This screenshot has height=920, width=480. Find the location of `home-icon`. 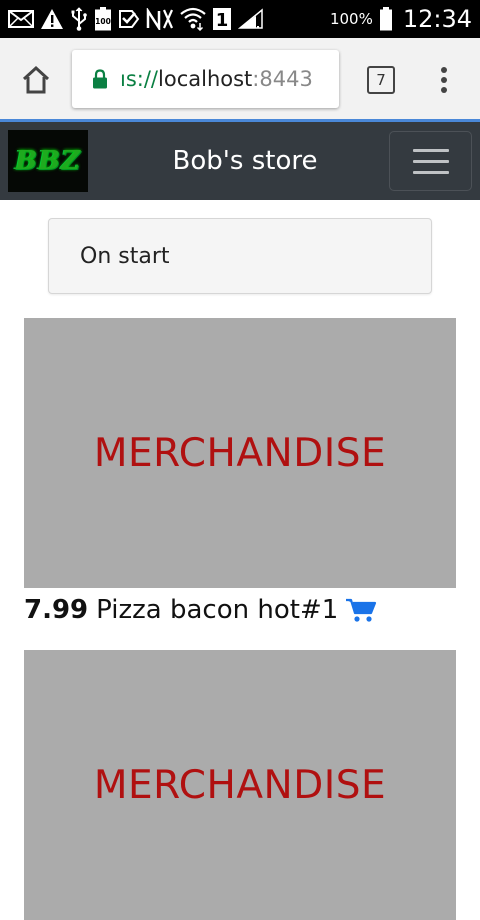

home-icon is located at coordinates (36, 80).